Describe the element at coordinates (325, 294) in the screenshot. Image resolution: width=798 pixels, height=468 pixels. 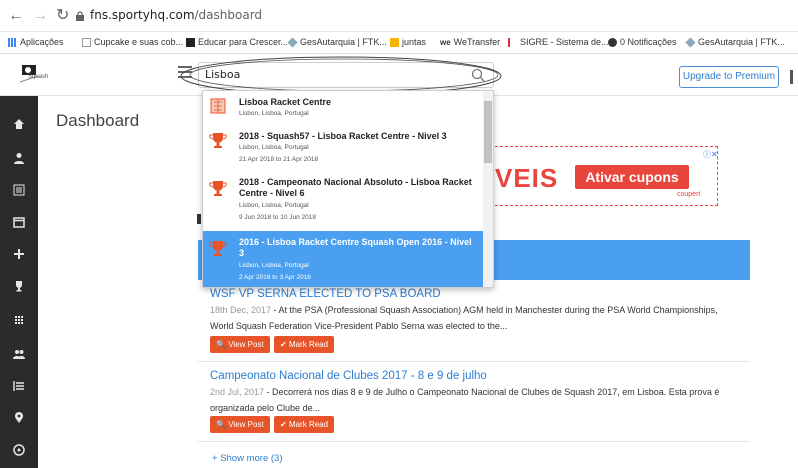
I see `news-title: WSF VP SERNA ELECTED TO PSA BOARD` at that location.